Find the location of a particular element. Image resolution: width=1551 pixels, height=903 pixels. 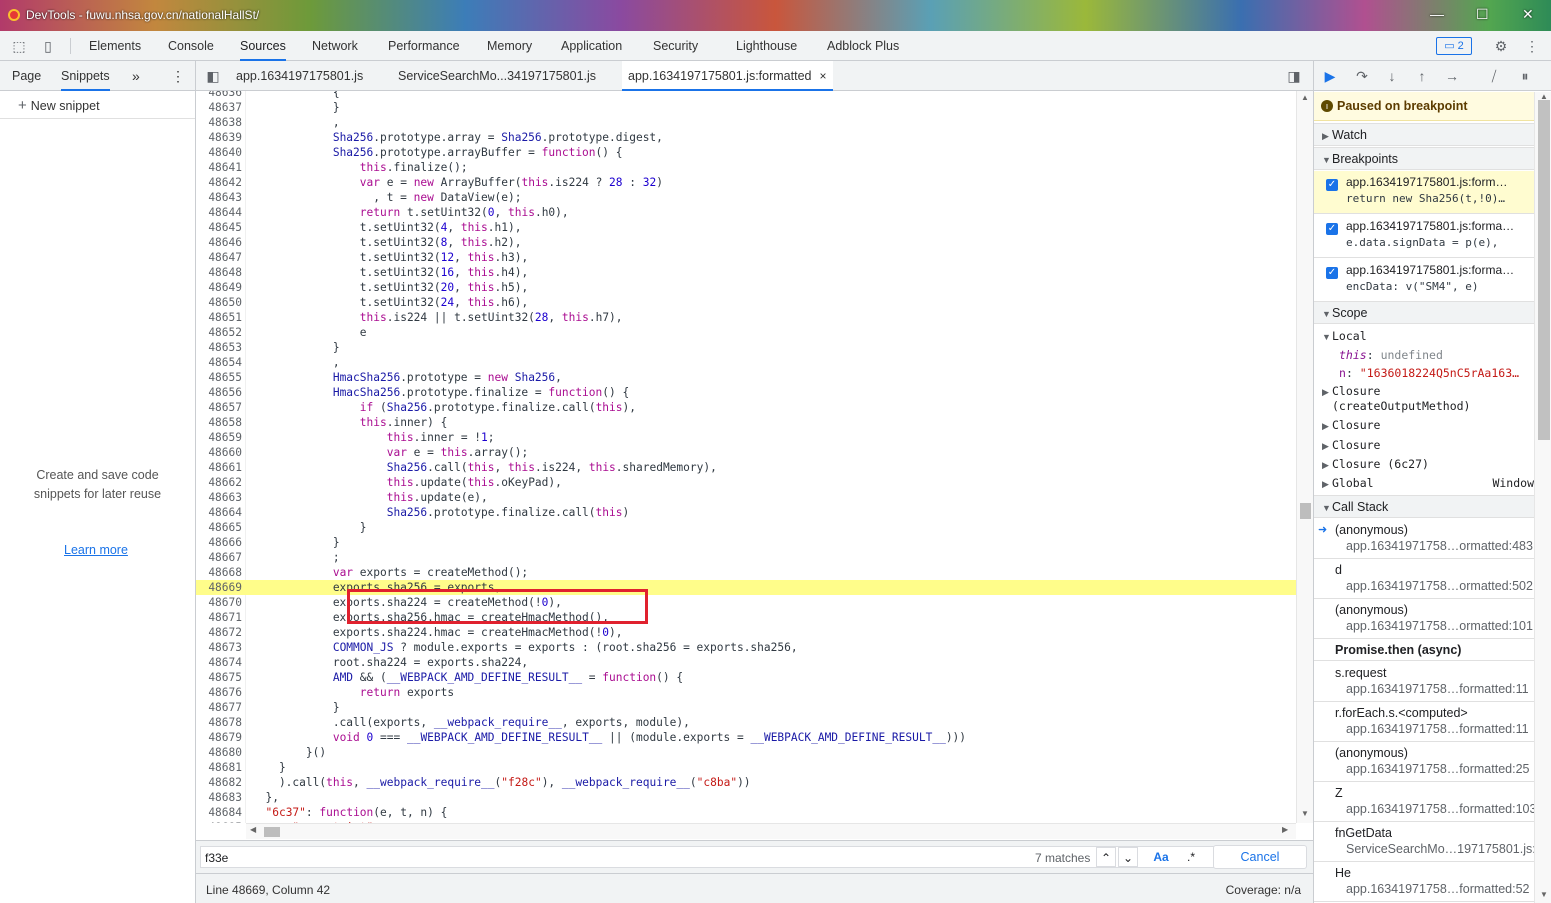

line-number: 48662 is located at coordinates (219, 482).